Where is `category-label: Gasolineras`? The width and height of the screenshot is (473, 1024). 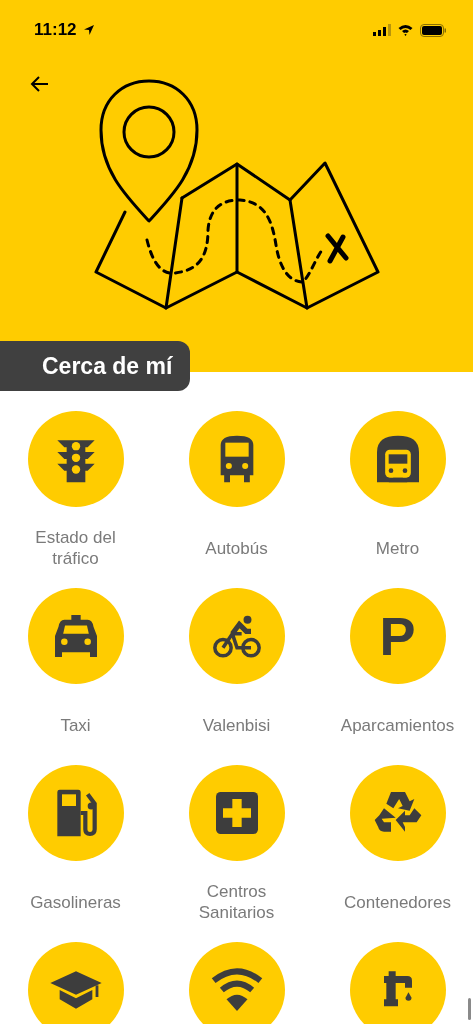
category-label: Gasolineras is located at coordinates (75, 902).